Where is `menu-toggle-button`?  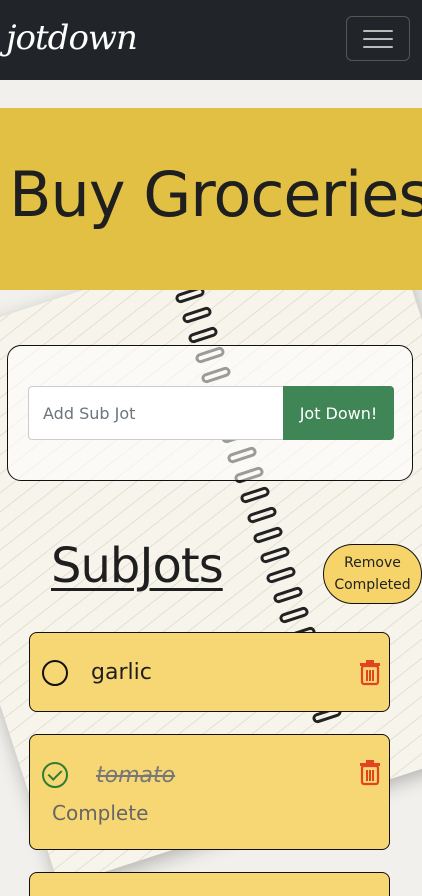
menu-toggle-button is located at coordinates (378, 38).